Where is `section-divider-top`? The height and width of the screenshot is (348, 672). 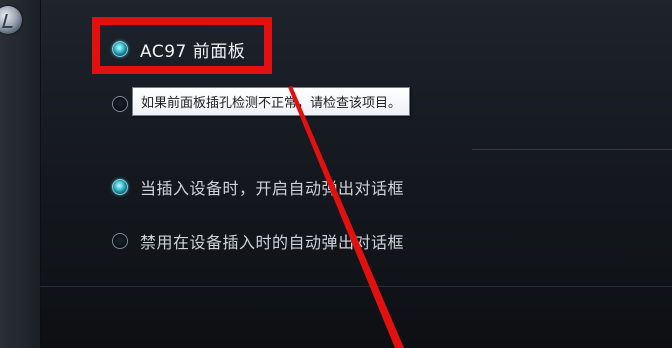
section-divider-top is located at coordinates (572, 149).